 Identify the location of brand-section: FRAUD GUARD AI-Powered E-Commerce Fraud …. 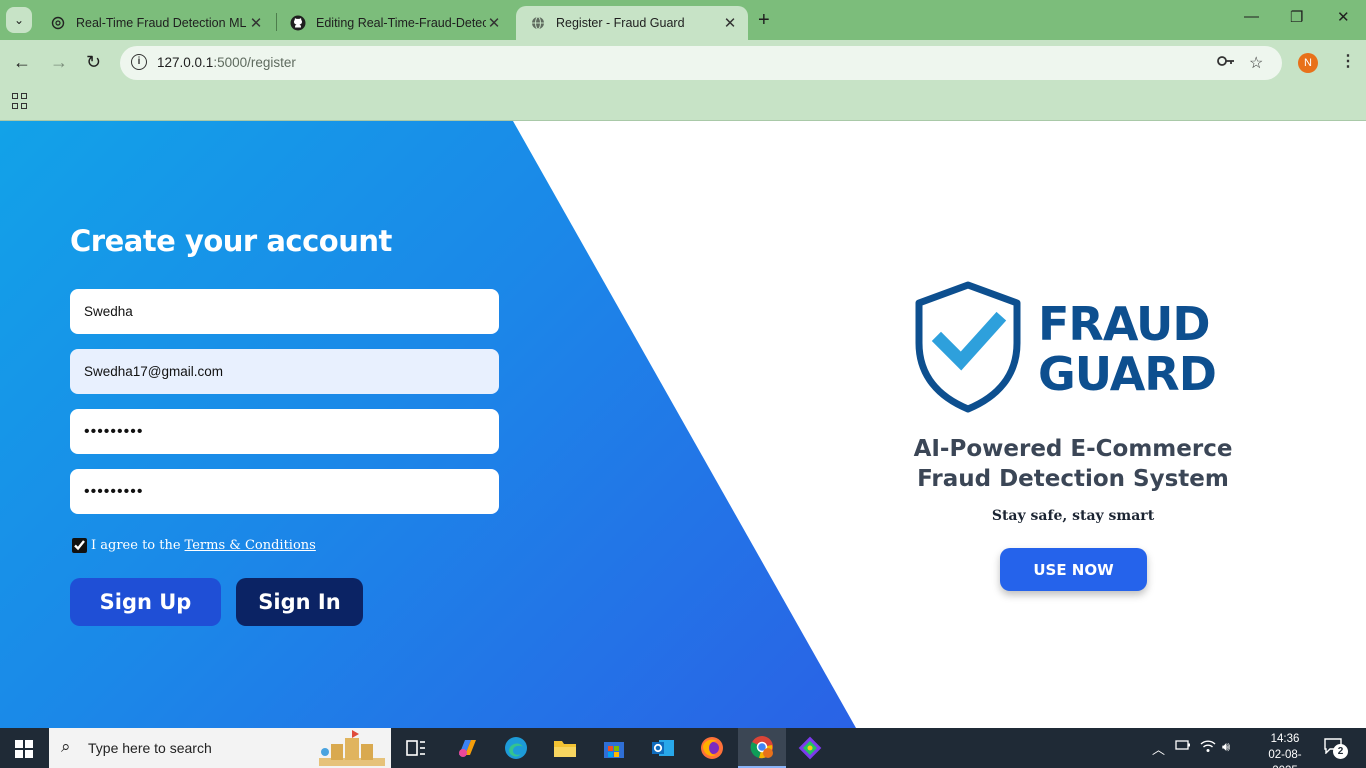
(1073, 441).